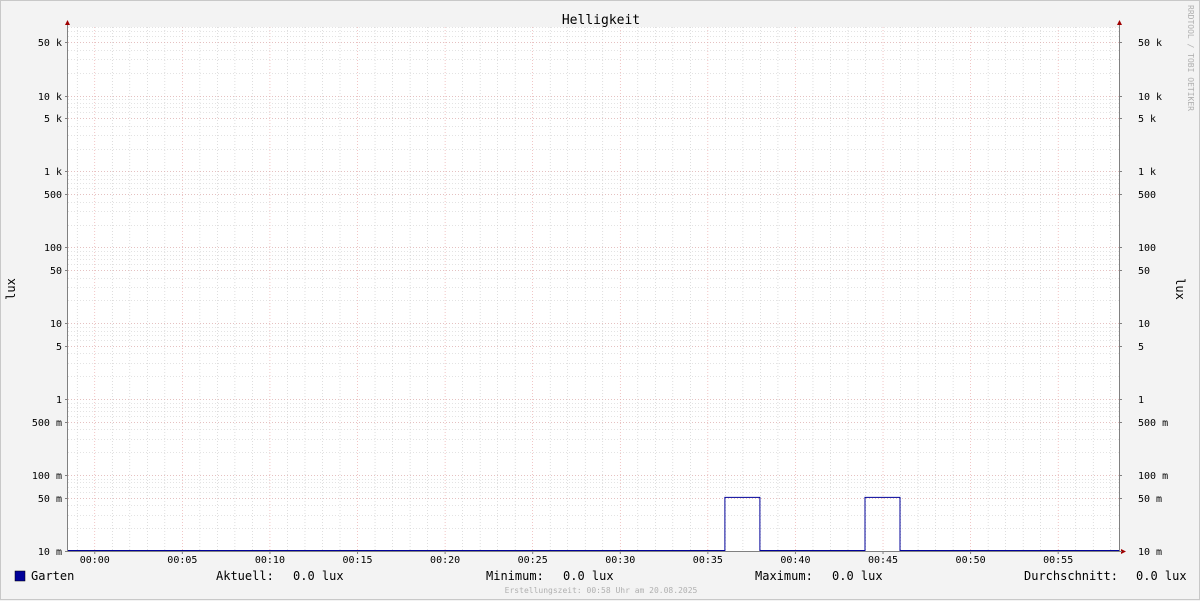 The width and height of the screenshot is (1200, 601). I want to click on legend-swatch, so click(20, 576).